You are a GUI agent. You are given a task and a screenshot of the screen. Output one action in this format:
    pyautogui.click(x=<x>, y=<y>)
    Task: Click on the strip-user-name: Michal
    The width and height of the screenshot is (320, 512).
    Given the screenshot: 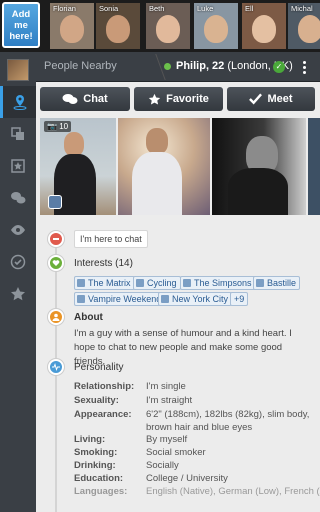 What is the action you would take?
    pyautogui.click(x=302, y=8)
    